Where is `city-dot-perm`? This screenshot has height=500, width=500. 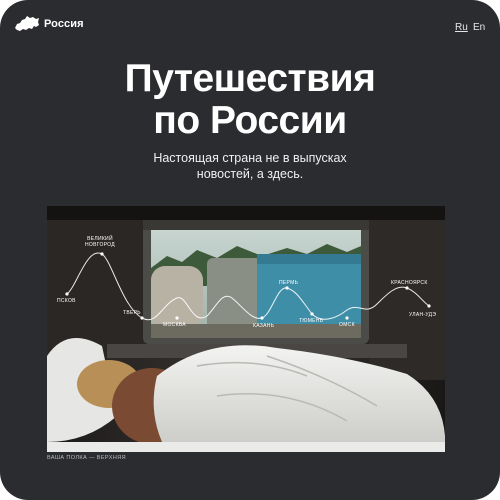 city-dot-perm is located at coordinates (287, 288).